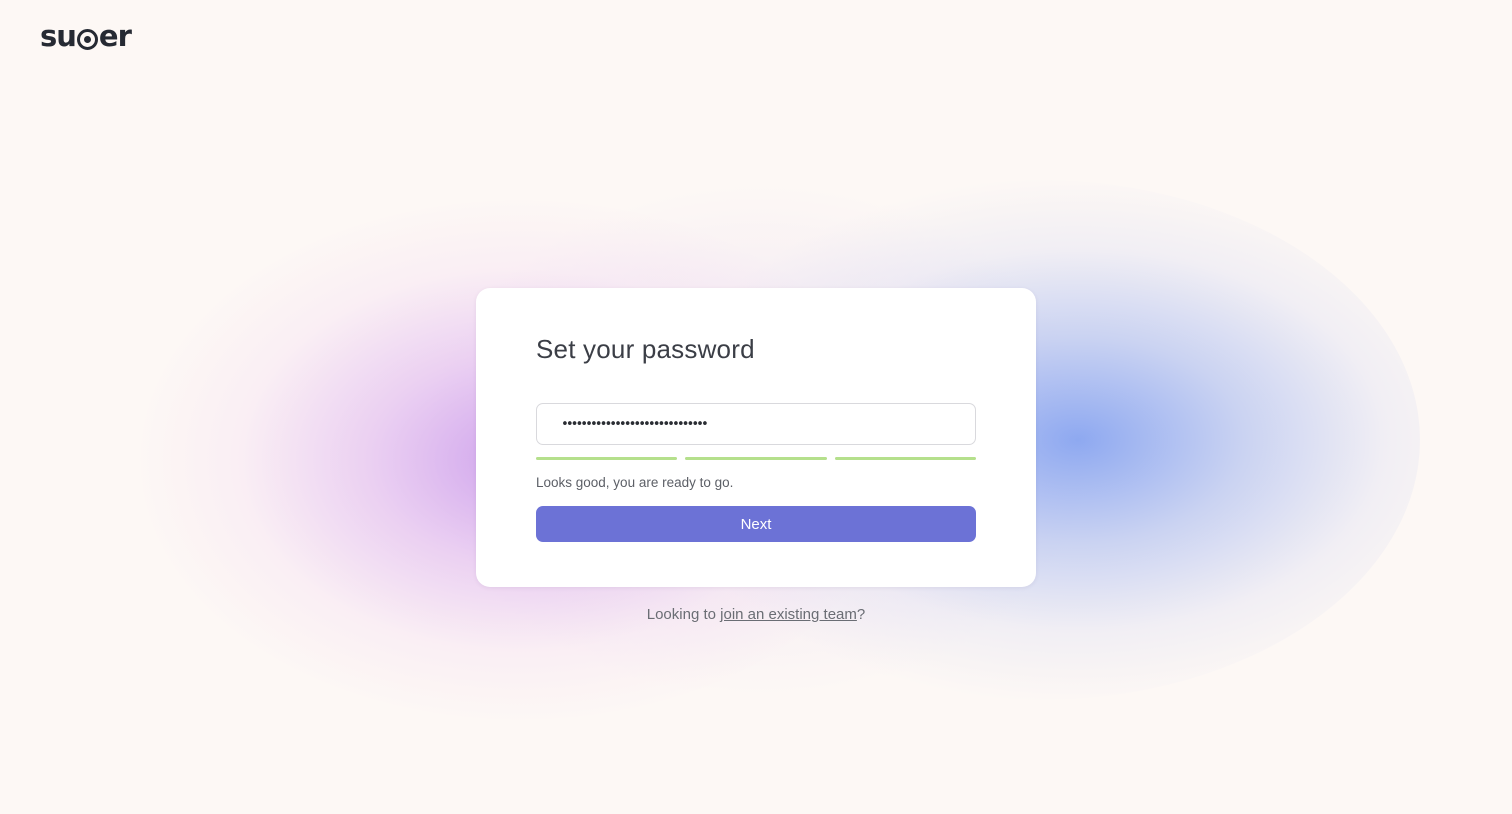 The image size is (1512, 814). I want to click on next-button: Next, so click(756, 524).